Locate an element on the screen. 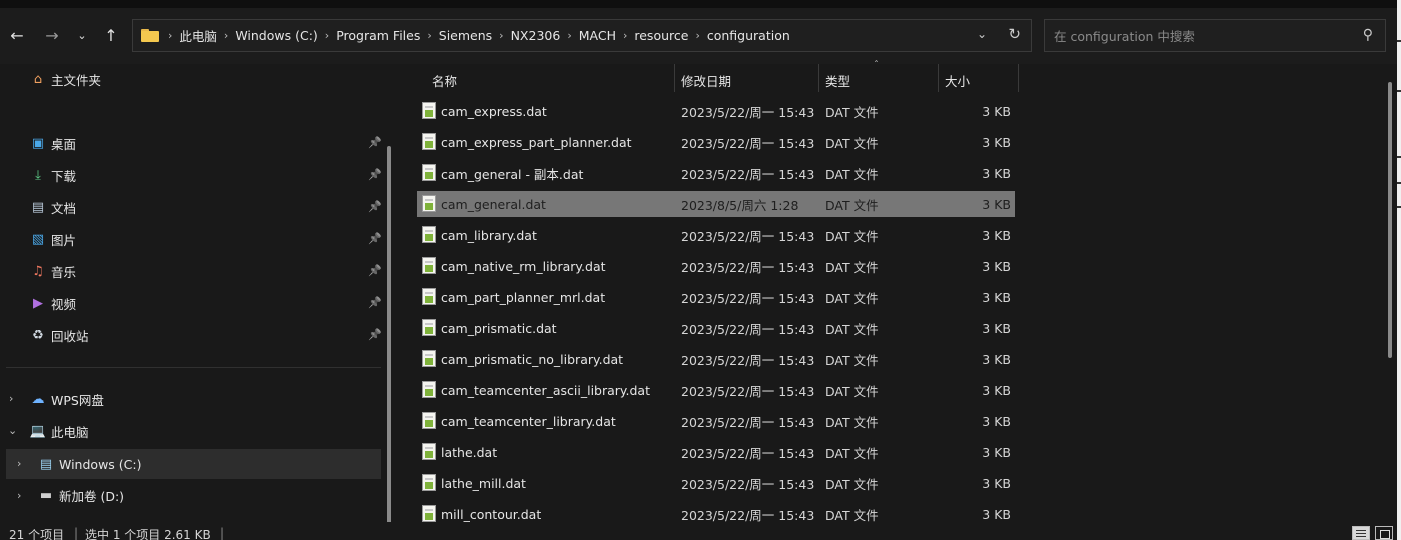 The height and width of the screenshot is (540, 1401). breadcrumb-item: MACH is located at coordinates (597, 35).